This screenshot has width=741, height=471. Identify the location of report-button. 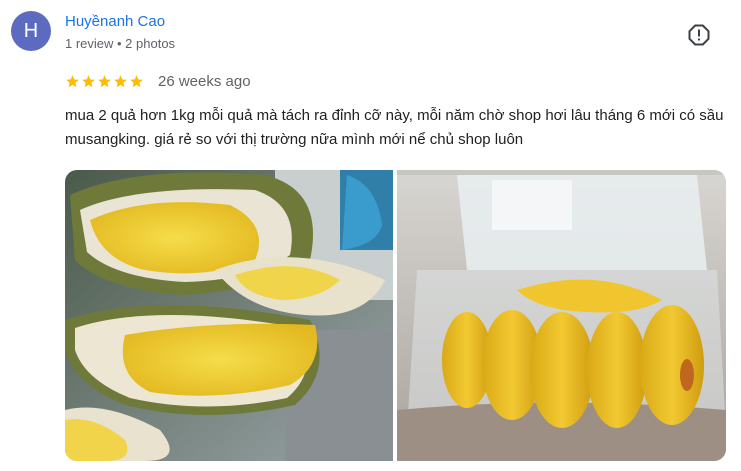
(699, 35).